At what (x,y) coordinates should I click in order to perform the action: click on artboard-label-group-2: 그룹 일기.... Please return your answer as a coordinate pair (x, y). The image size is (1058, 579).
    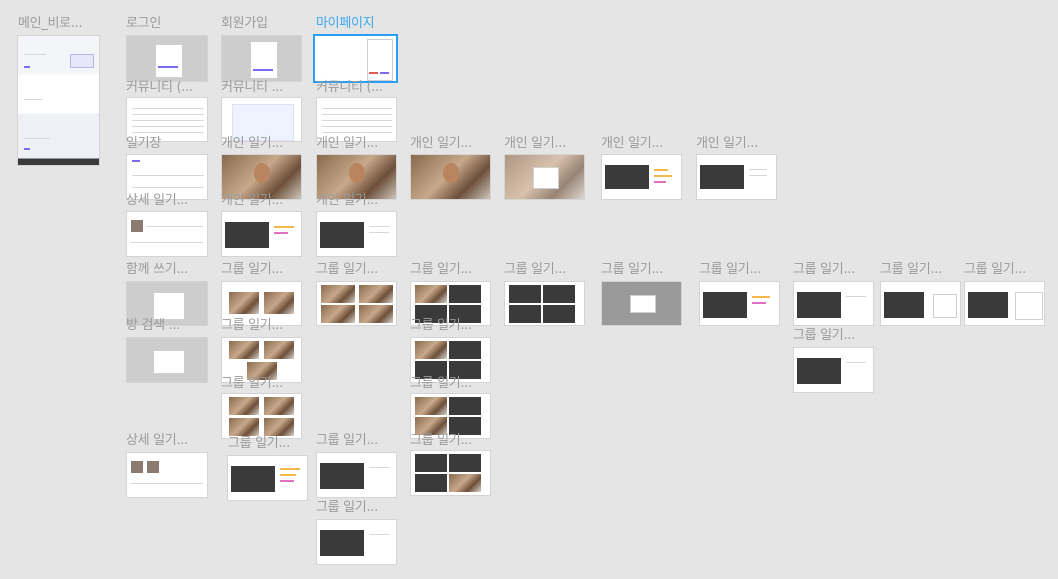
    Looking at the image, I should click on (347, 270).